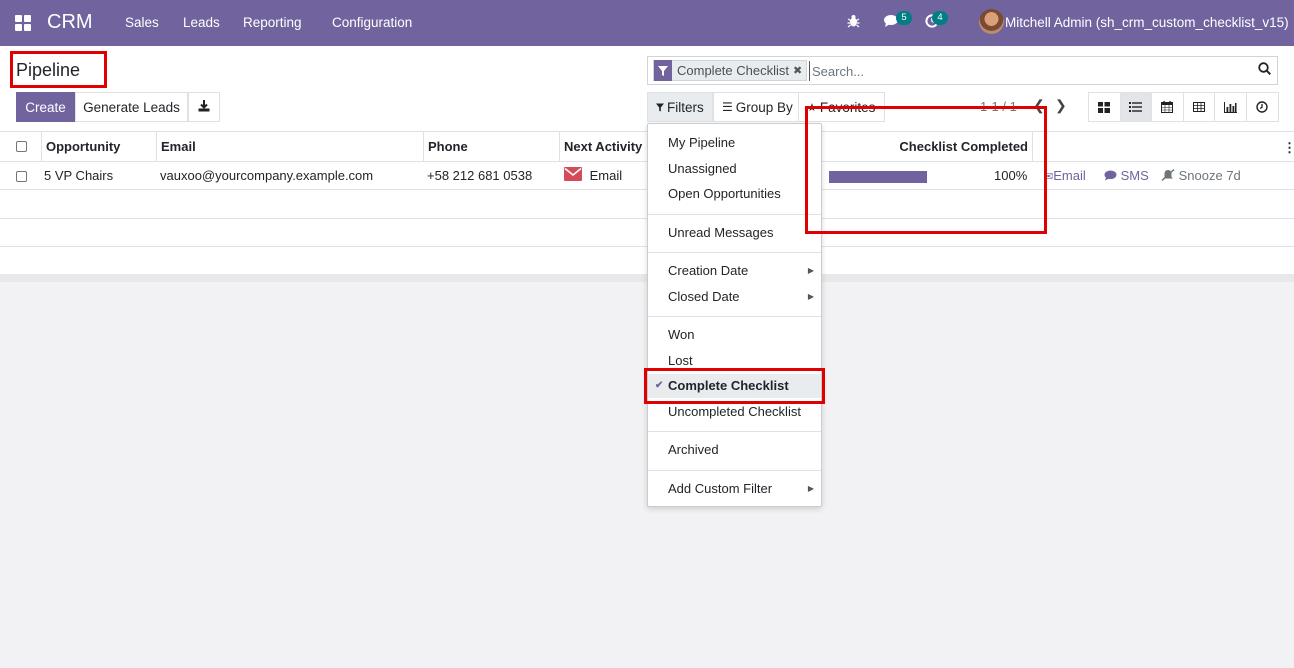 This screenshot has width=1294, height=668. What do you see at coordinates (1134, 175) in the screenshot?
I see `action-sms-label: SMS` at bounding box center [1134, 175].